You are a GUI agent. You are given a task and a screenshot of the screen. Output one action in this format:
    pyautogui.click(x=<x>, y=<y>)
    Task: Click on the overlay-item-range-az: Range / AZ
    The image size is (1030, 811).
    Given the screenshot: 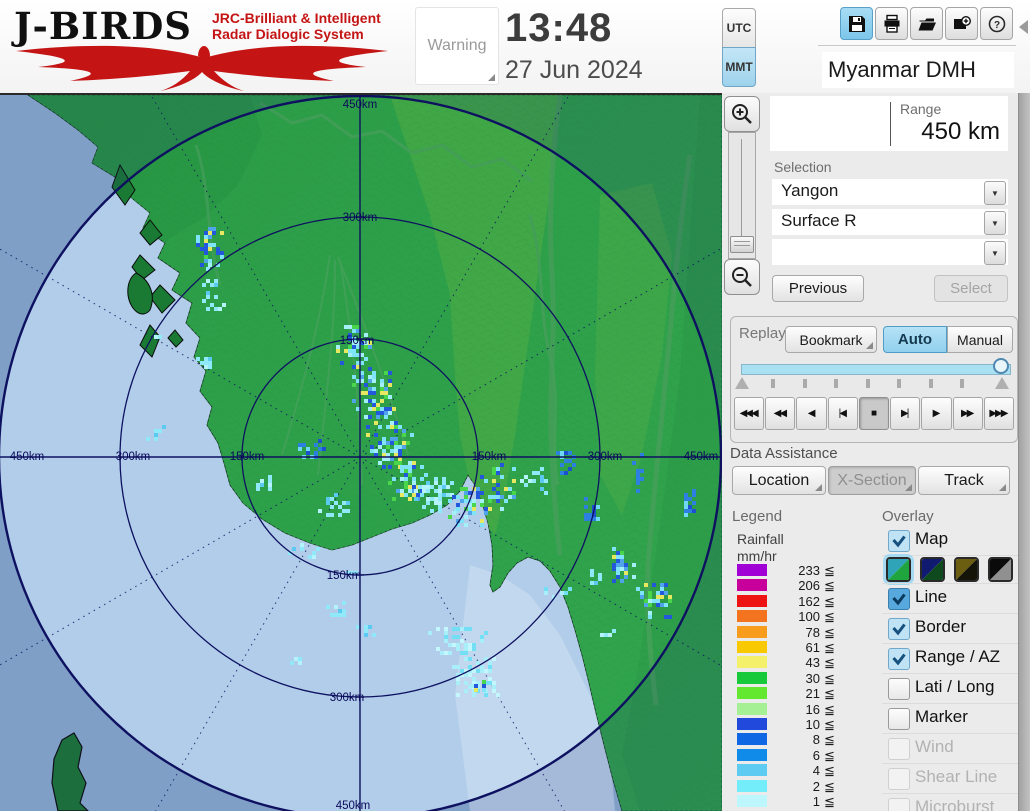 What is the action you would take?
    pyautogui.click(x=950, y=658)
    